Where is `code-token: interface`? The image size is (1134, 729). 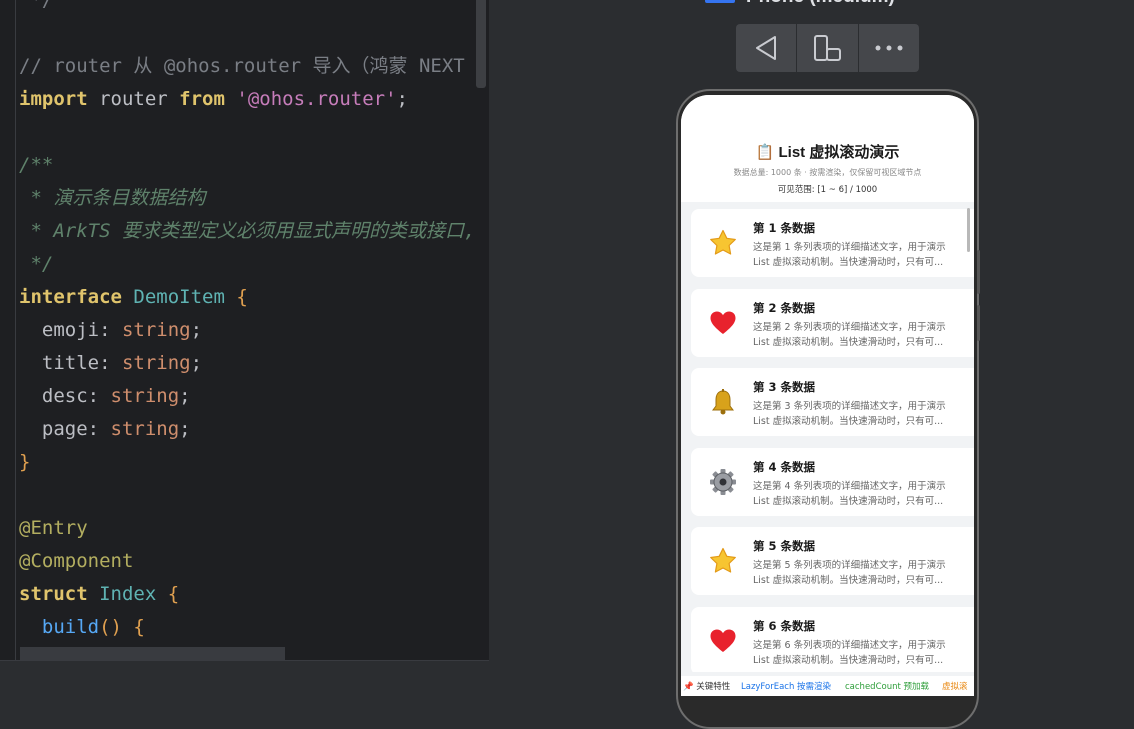
code-token: interface is located at coordinates (70, 297).